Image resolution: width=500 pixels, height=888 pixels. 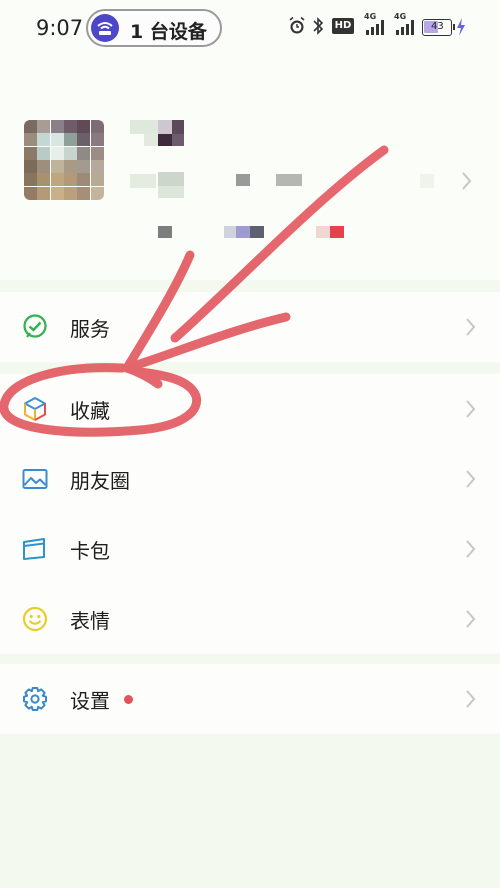 What do you see at coordinates (90, 411) in the screenshot?
I see `menu-item-label: 收藏` at bounding box center [90, 411].